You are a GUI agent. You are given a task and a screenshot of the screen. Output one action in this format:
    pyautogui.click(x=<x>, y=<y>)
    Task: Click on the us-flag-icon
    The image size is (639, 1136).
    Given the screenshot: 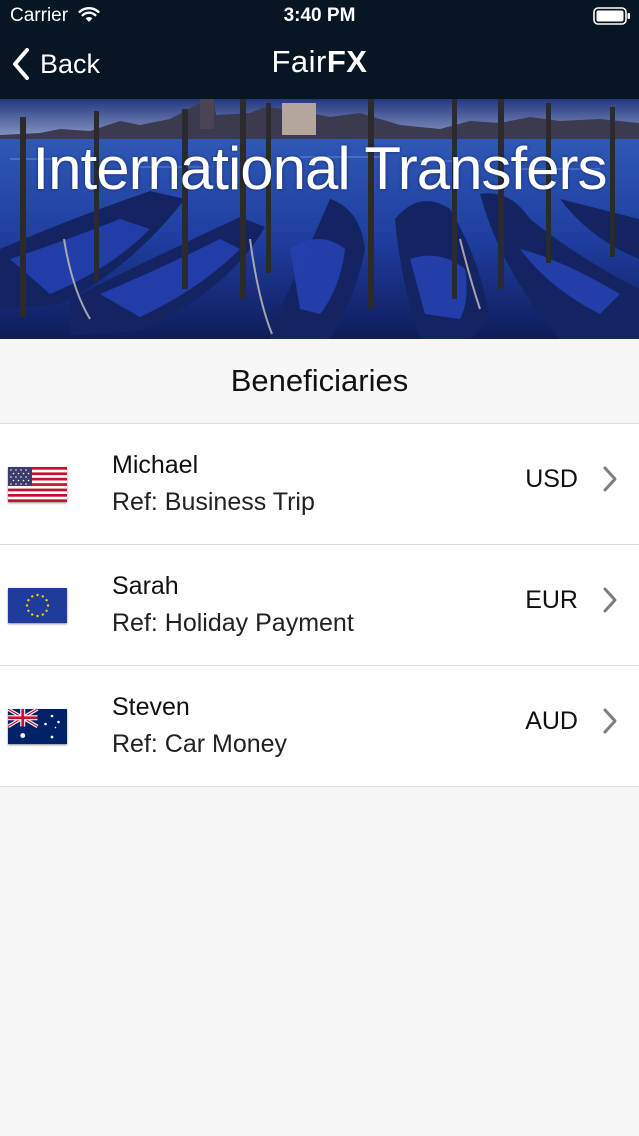 What is the action you would take?
    pyautogui.click(x=37, y=484)
    